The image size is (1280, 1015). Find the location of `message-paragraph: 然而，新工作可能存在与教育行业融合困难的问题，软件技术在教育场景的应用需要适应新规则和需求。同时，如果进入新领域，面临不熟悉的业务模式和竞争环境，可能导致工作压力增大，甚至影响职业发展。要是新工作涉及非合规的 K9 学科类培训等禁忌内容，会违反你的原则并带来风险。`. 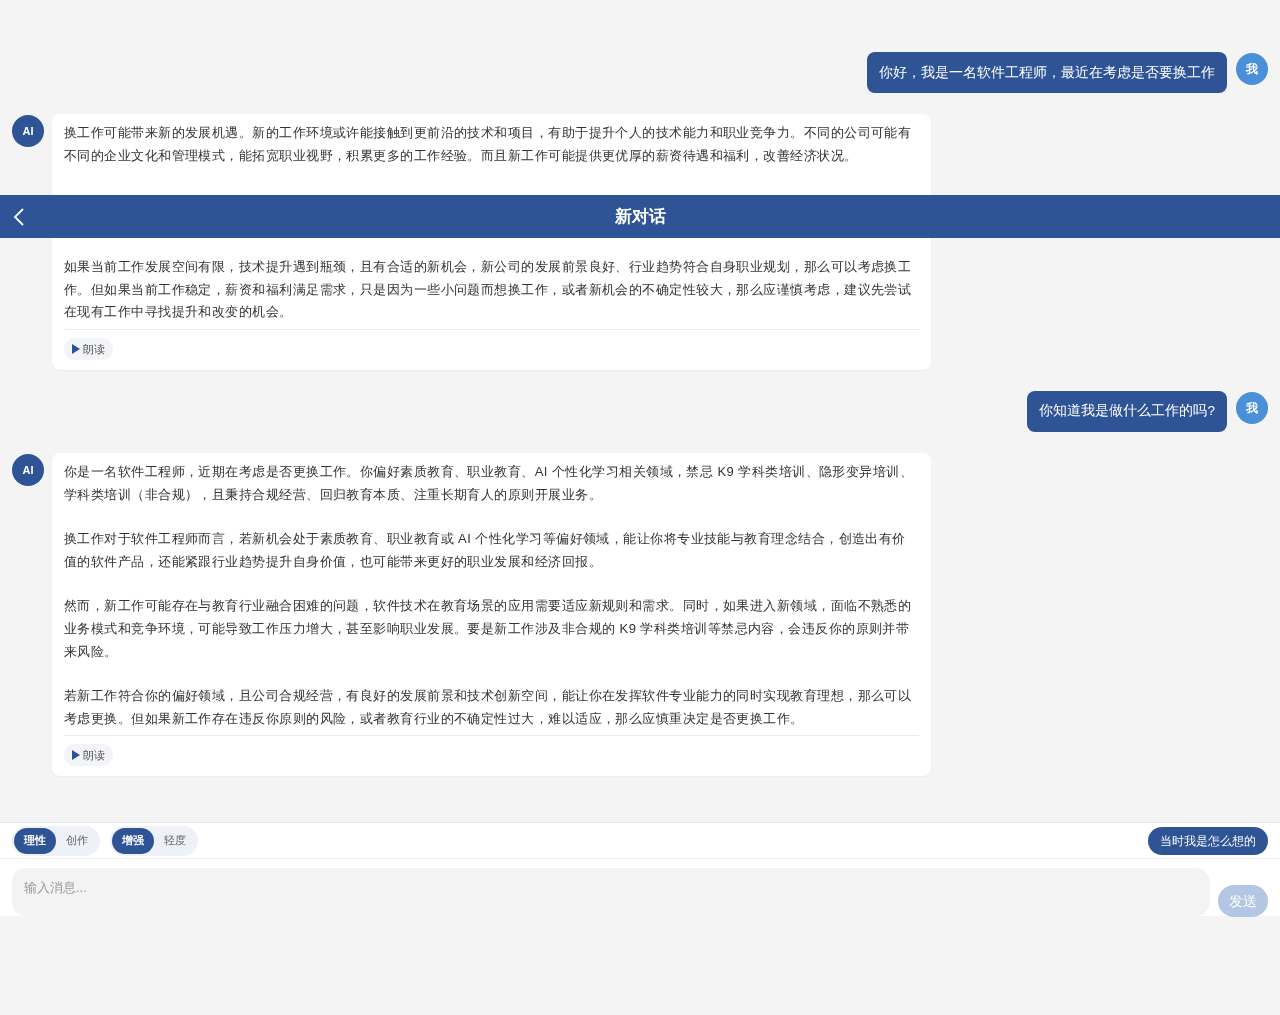

message-paragraph: 然而，新工作可能存在与教育行业融合困难的问题，软件技术在教育场景的应用需要适应新规则和需求。同时，如果进入新领域，面临不熟悉的业务模式和竞争环境，可能导致工作压力增大，甚至影响职业发展。要是新工作涉及非合规的 K9 学科类培训等禁忌内容，会违反你的原则并带来风险。 is located at coordinates (488, 629).